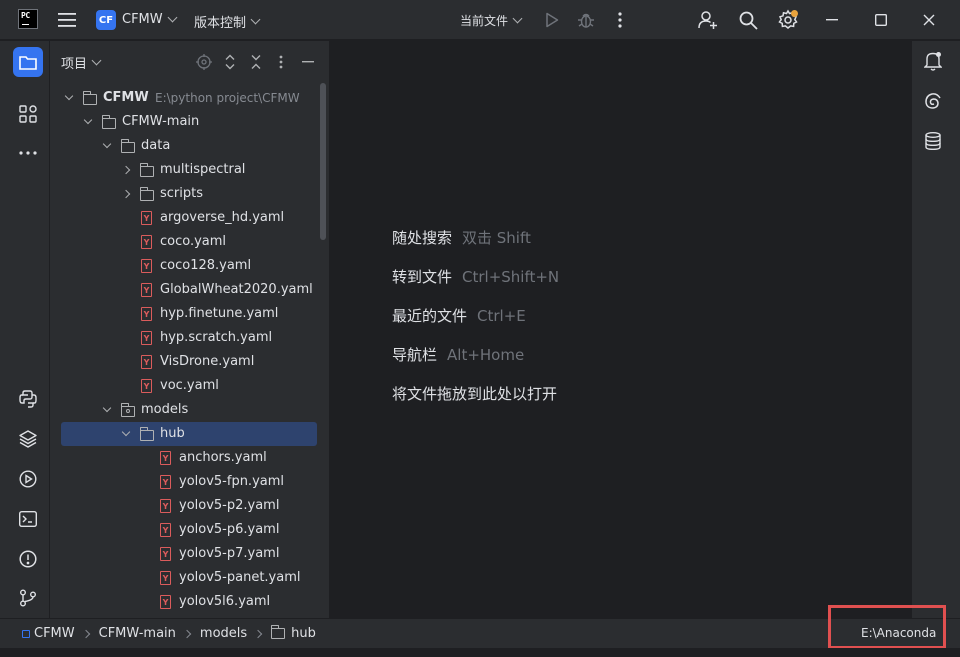 This screenshot has height=657, width=960. Describe the element at coordinates (185, 266) in the screenshot. I see `tree-file-item: Ycoco128.yaml` at that location.